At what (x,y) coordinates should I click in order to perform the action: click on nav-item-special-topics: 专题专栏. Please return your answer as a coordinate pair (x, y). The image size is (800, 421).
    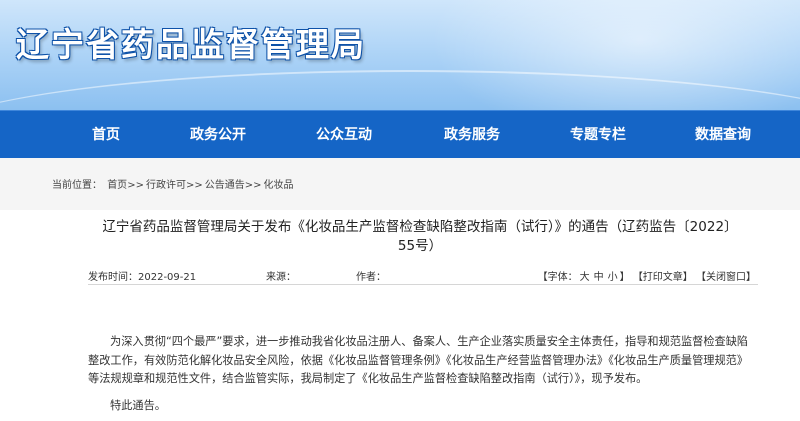
    Looking at the image, I should click on (598, 135).